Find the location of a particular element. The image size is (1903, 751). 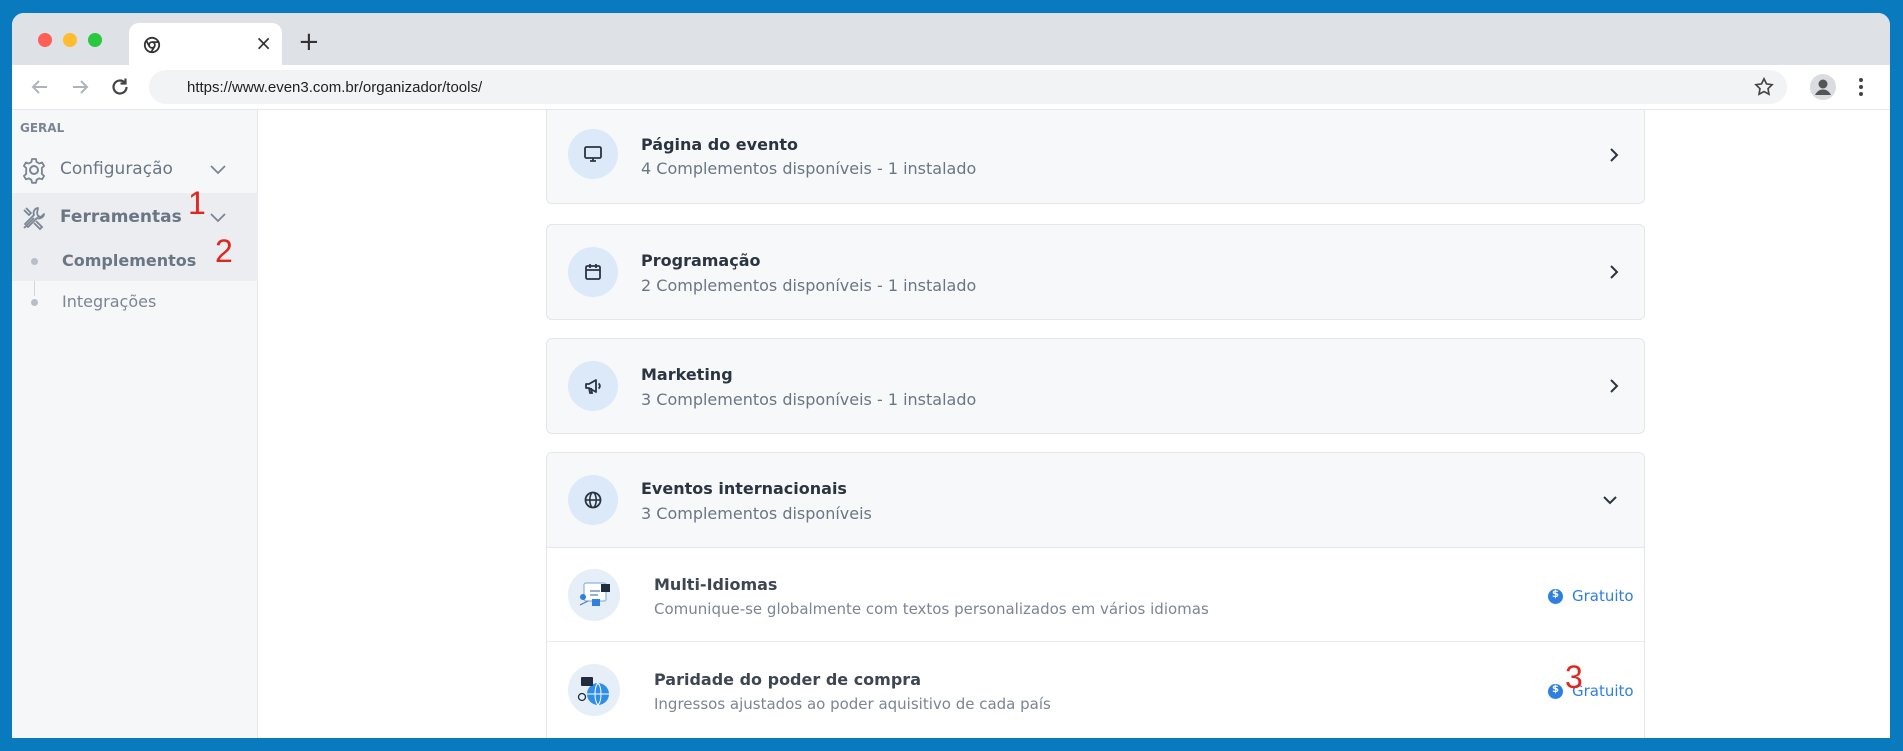

browser-tab: × is located at coordinates (205, 44).